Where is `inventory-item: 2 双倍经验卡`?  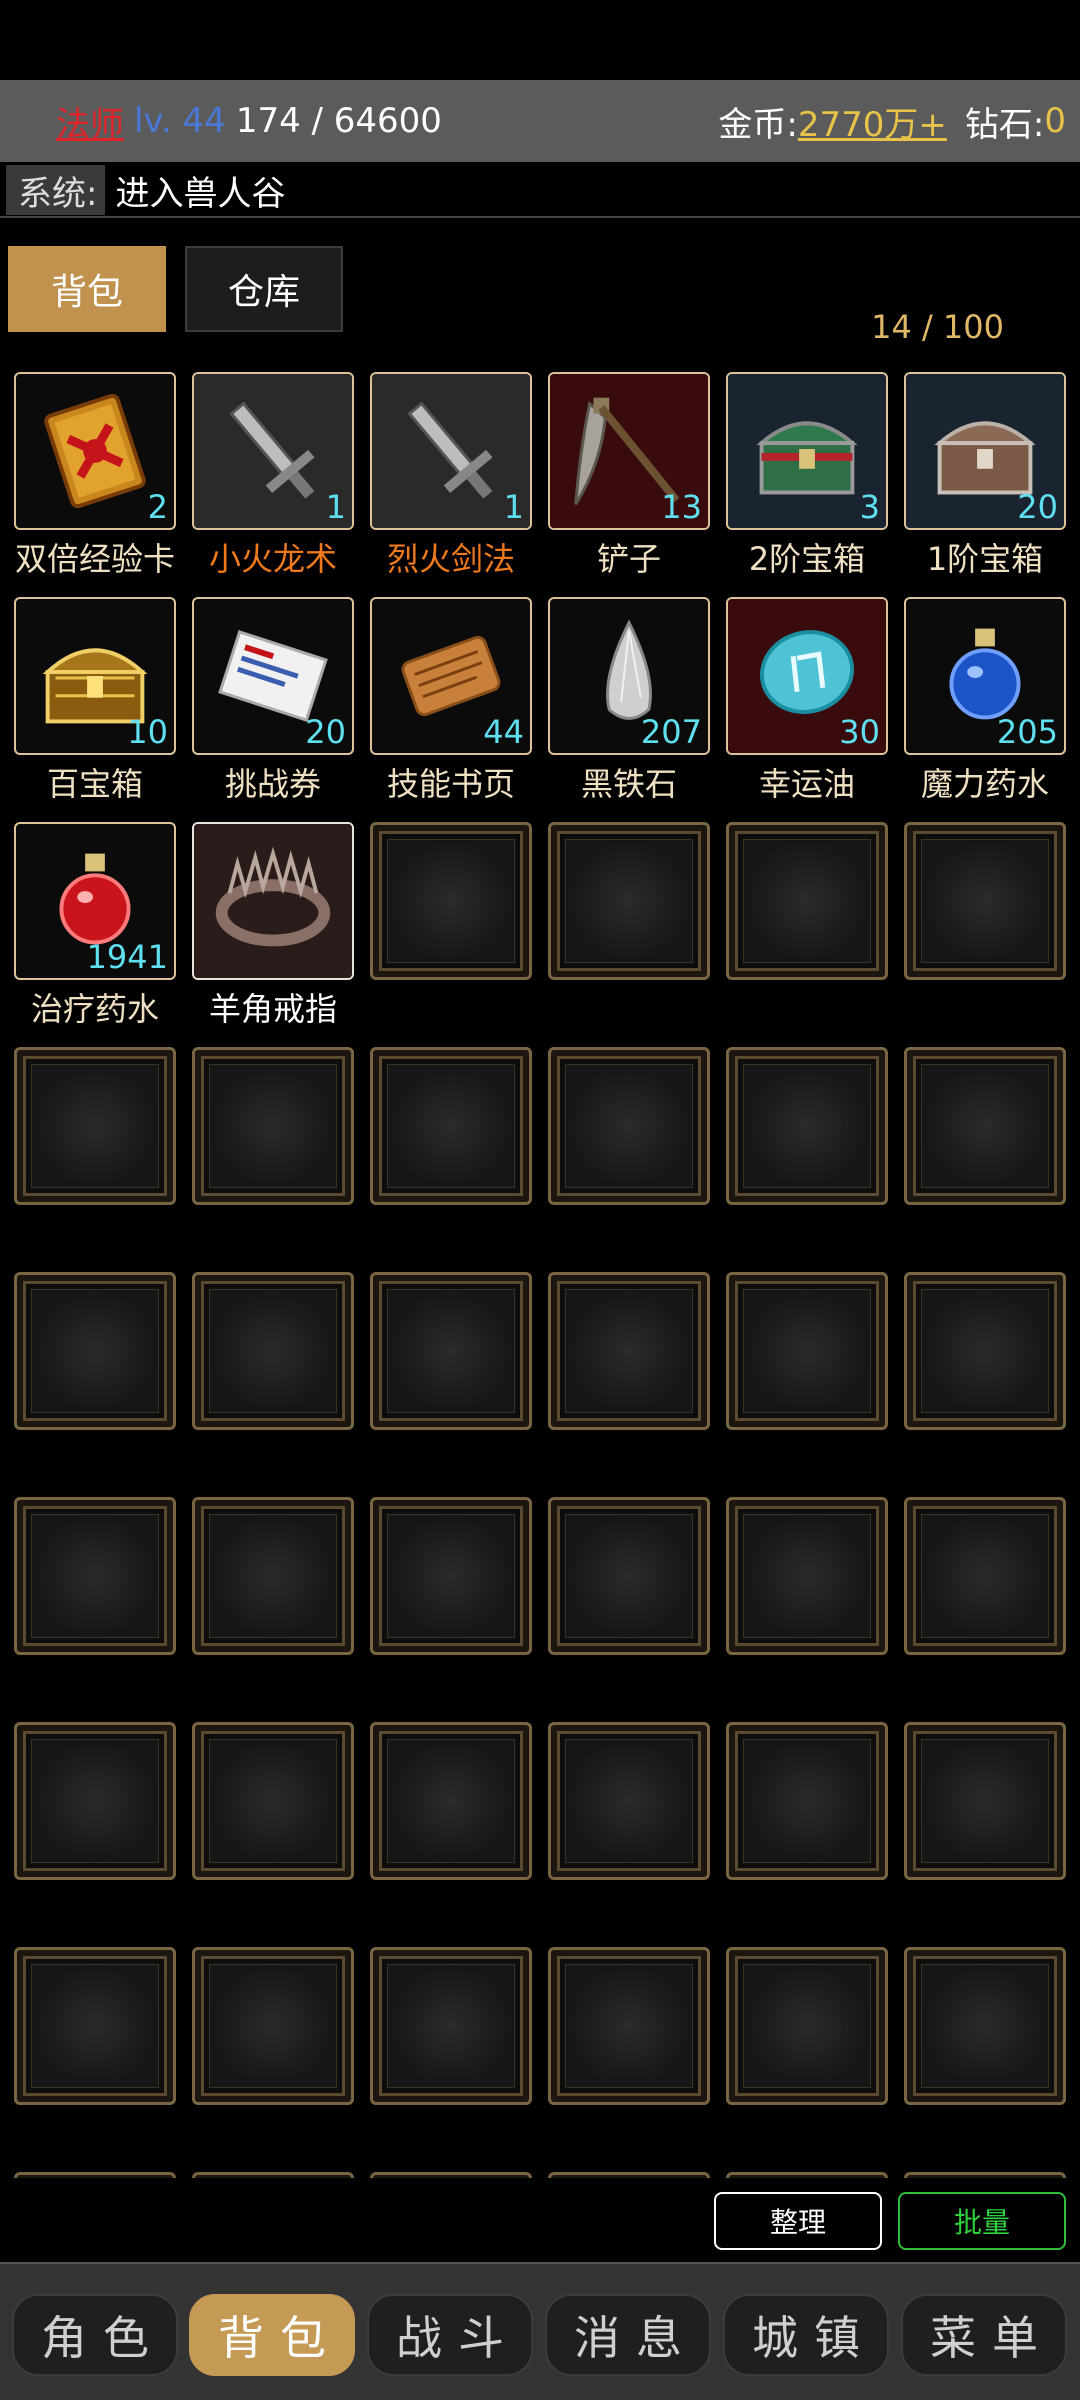 inventory-item: 2 双倍经验卡 is located at coordinates (95, 475).